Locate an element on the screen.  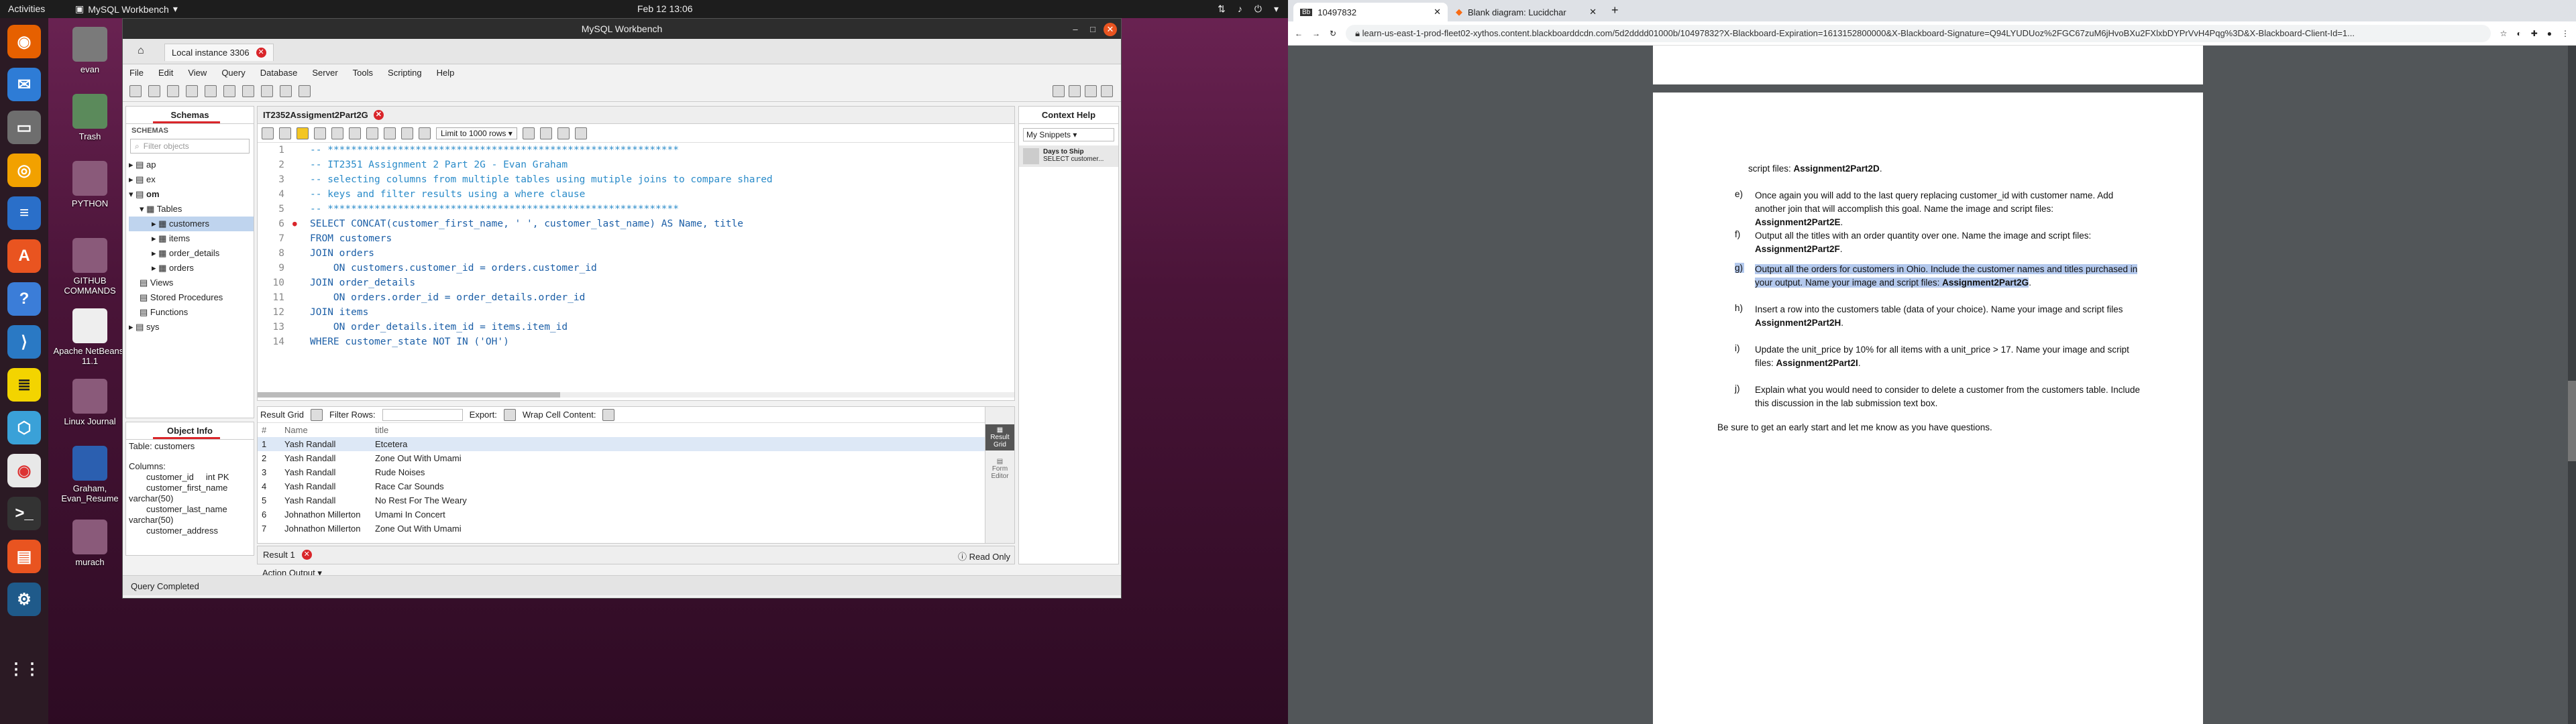
table-row: 4 Yash Randall Race Car Sounds is located at coordinates (636, 486).